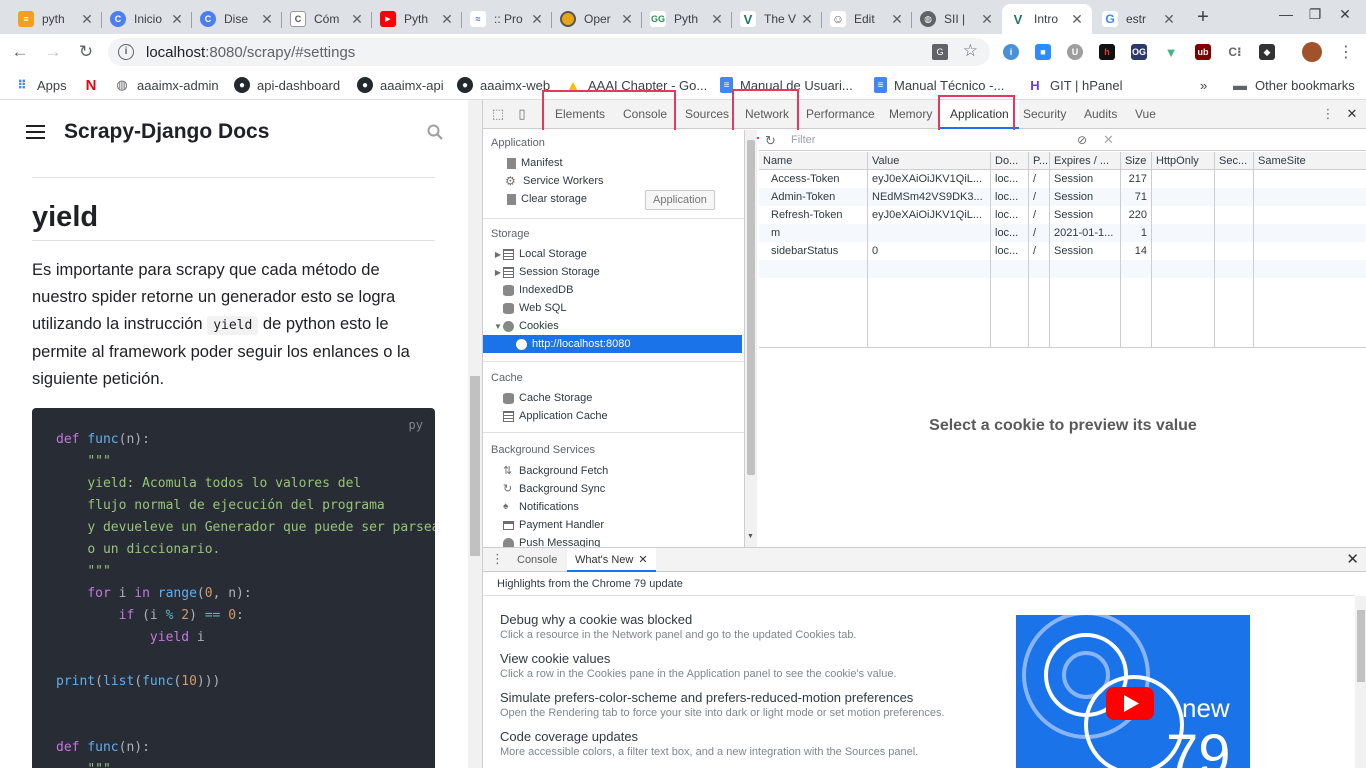 The width and height of the screenshot is (1366, 768). What do you see at coordinates (612, 326) in the screenshot?
I see `sidebar-item-cookies: ▼ Cookies` at bounding box center [612, 326].